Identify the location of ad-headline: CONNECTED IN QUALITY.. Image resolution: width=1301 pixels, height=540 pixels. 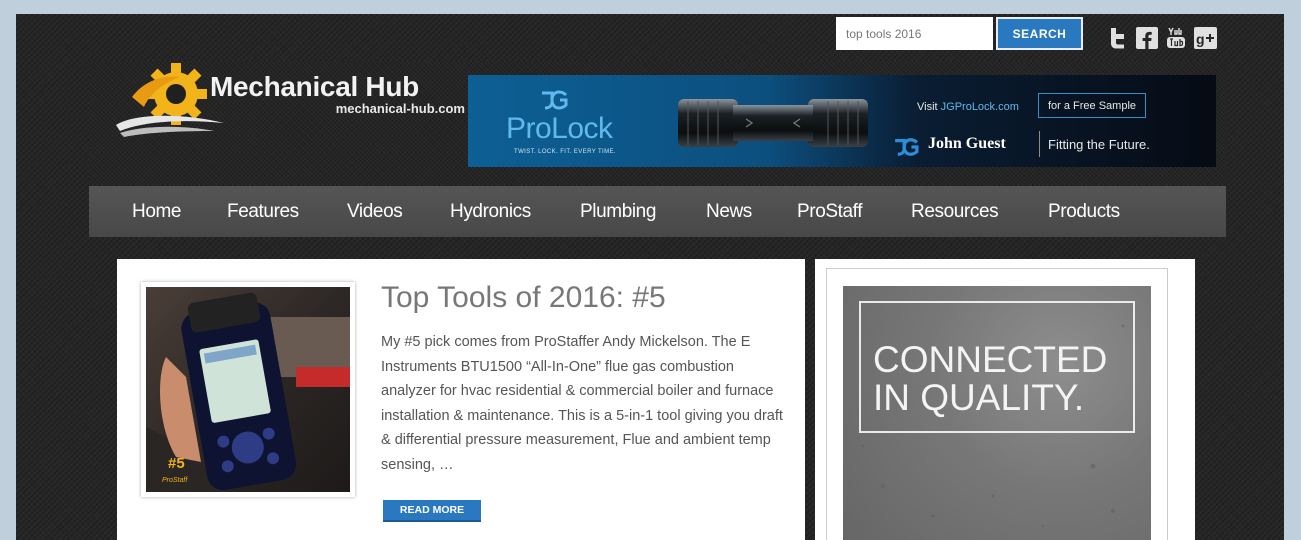
(990, 378).